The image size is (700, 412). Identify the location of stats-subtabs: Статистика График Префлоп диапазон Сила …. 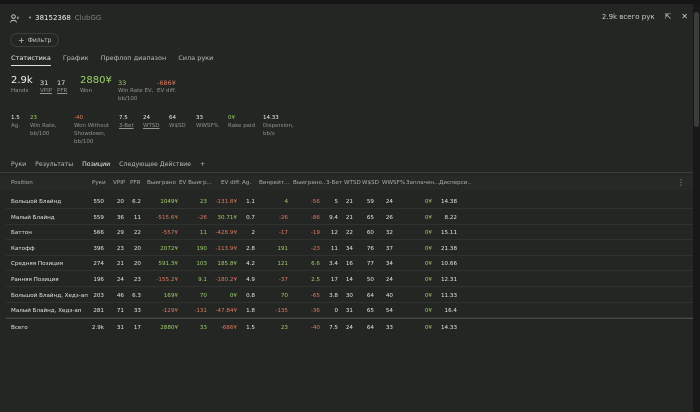
(118, 60).